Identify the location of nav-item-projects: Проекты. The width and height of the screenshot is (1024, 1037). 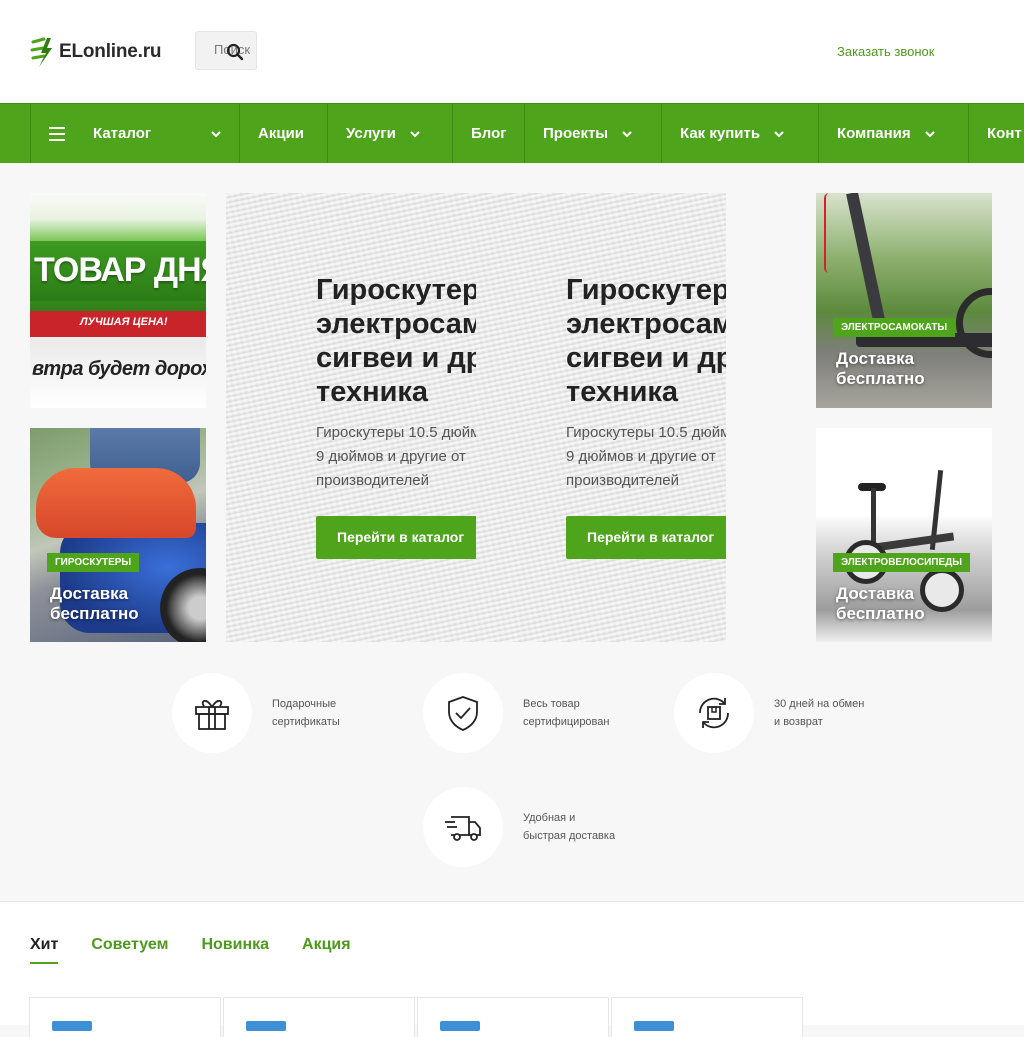
(592, 133).